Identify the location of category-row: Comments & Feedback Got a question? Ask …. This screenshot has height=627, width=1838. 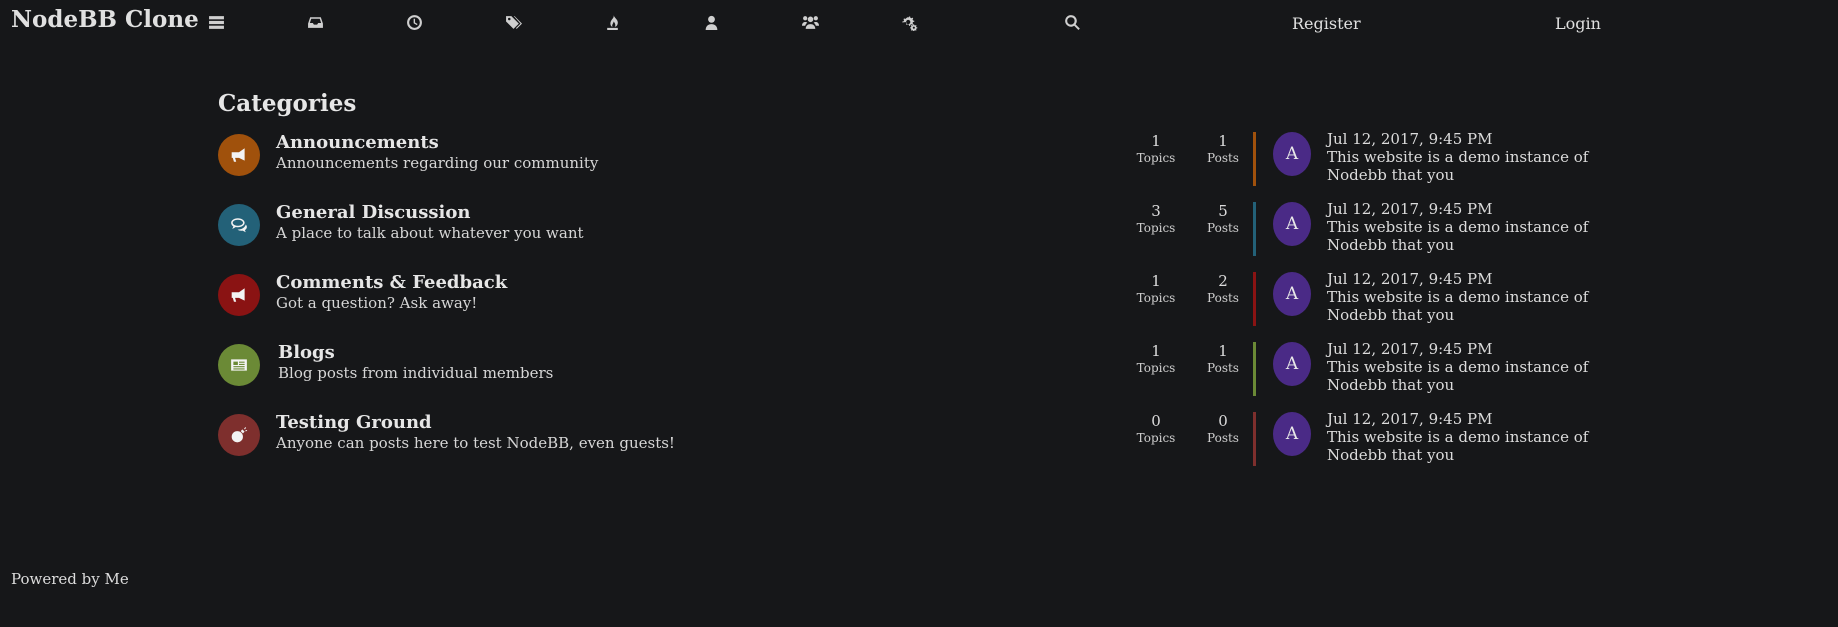
(918, 302).